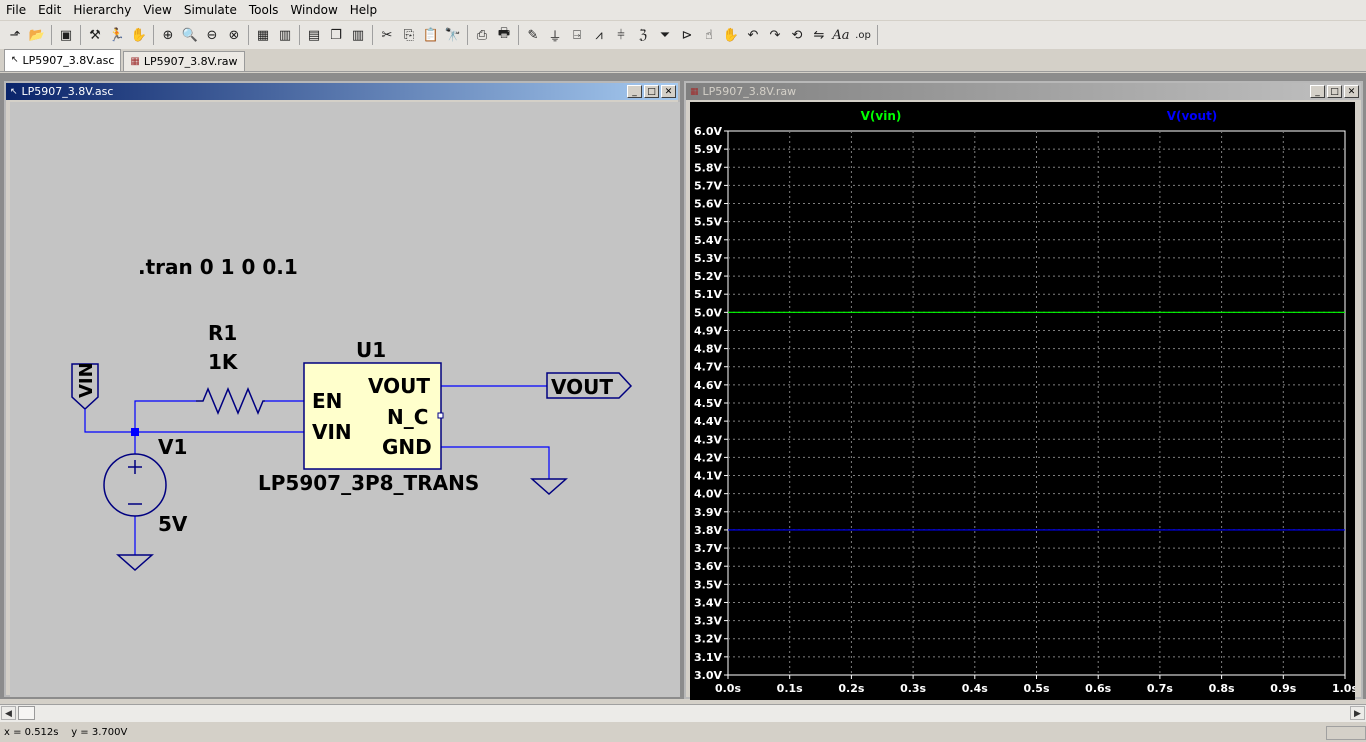 This screenshot has width=1366, height=742. What do you see at coordinates (1222, 688) in the screenshot?
I see `x-tick-label: 0.8s` at bounding box center [1222, 688].